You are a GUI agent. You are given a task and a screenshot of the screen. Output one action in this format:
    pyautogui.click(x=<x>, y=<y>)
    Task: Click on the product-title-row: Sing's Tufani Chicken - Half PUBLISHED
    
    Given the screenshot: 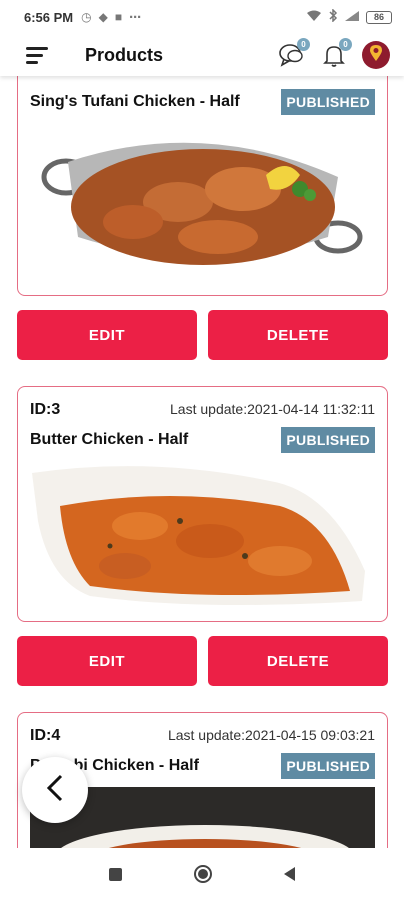 What is the action you would take?
    pyautogui.click(x=202, y=102)
    